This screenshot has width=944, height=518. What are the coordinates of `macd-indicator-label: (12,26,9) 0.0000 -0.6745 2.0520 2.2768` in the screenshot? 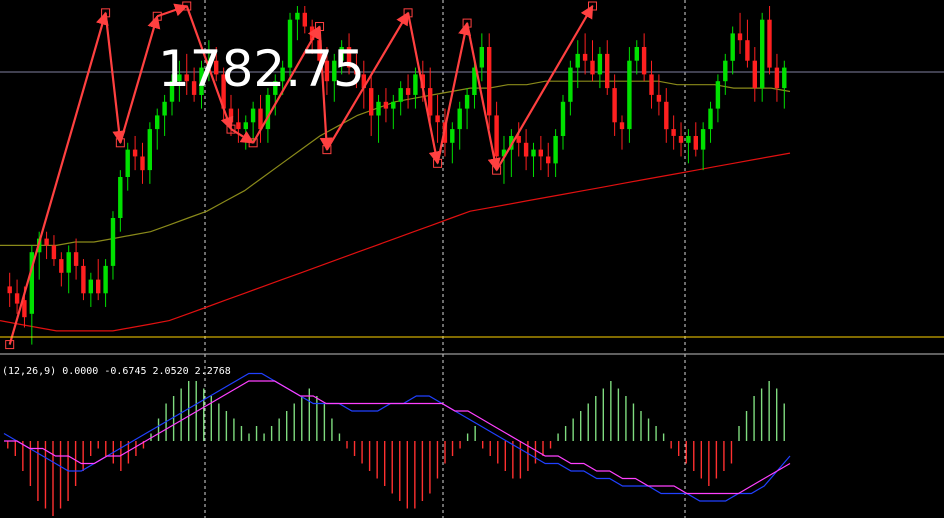 It's located at (116, 371).